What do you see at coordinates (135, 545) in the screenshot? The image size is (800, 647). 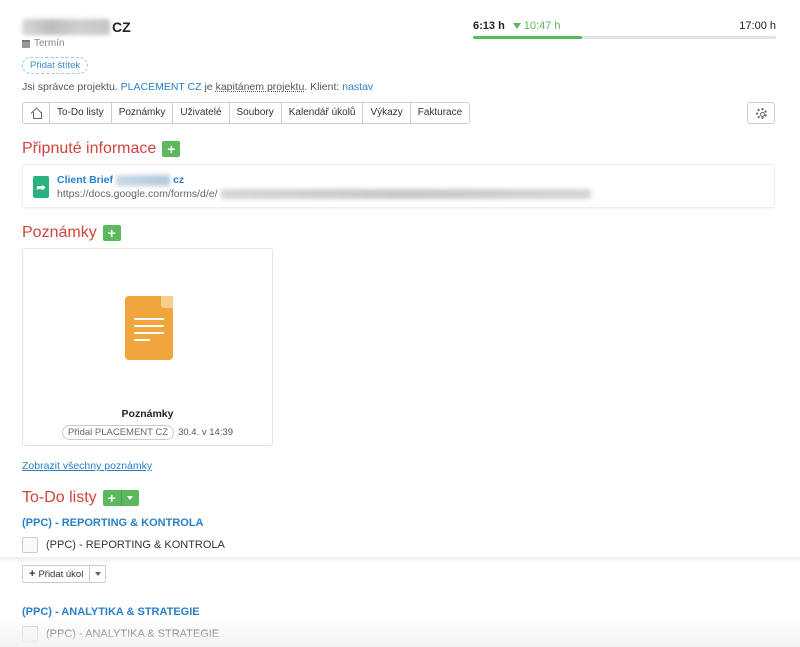 I see `todo-item-label: (PPC) - REPORTING & KONTROLA` at bounding box center [135, 545].